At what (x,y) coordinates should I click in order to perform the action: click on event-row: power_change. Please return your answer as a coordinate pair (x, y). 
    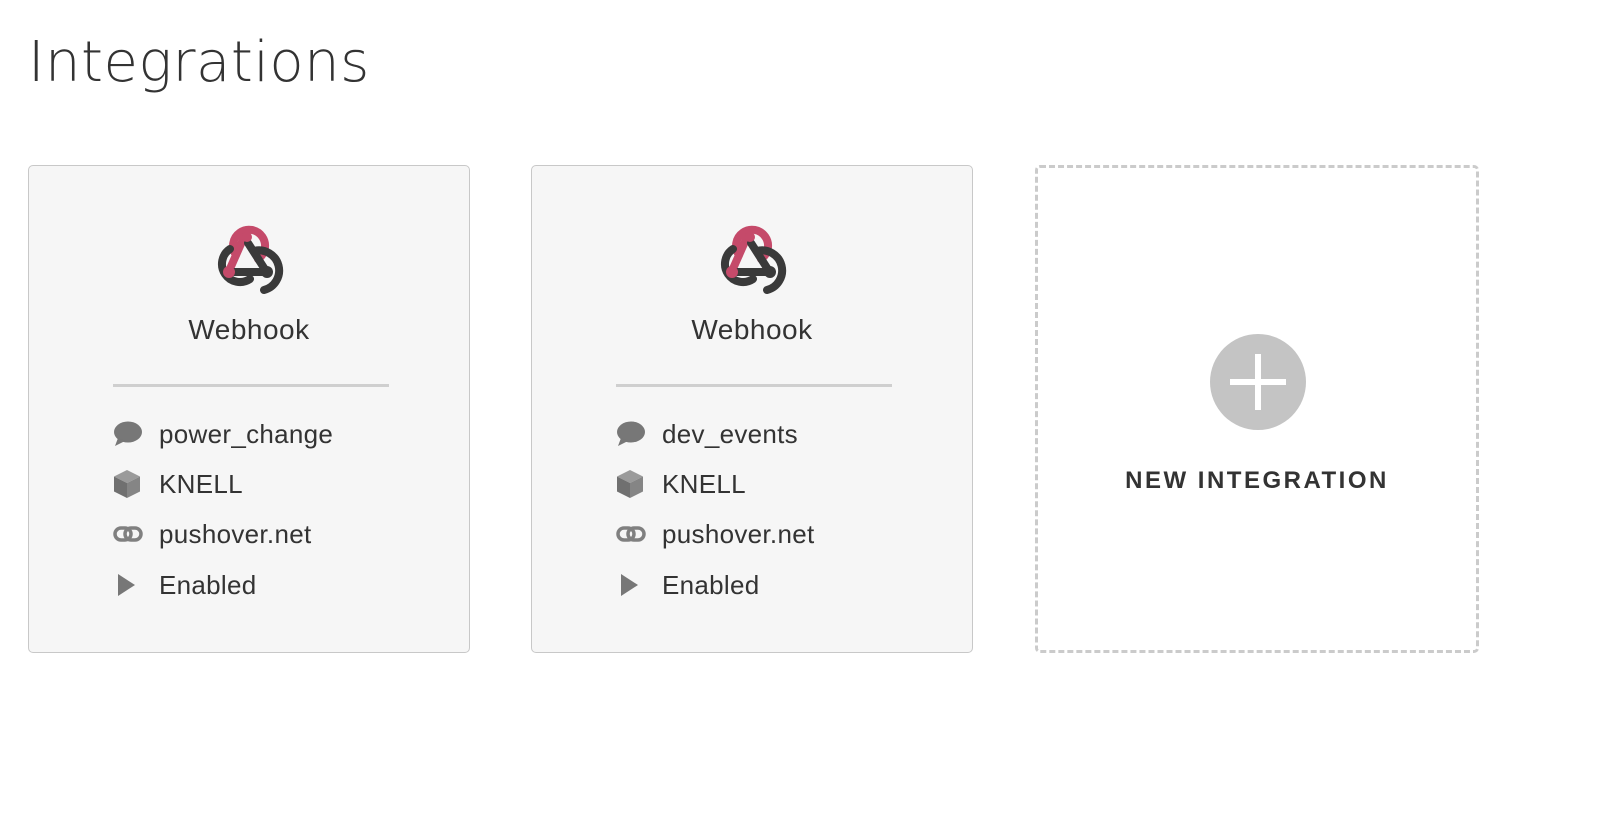
    Looking at the image, I should click on (223, 434).